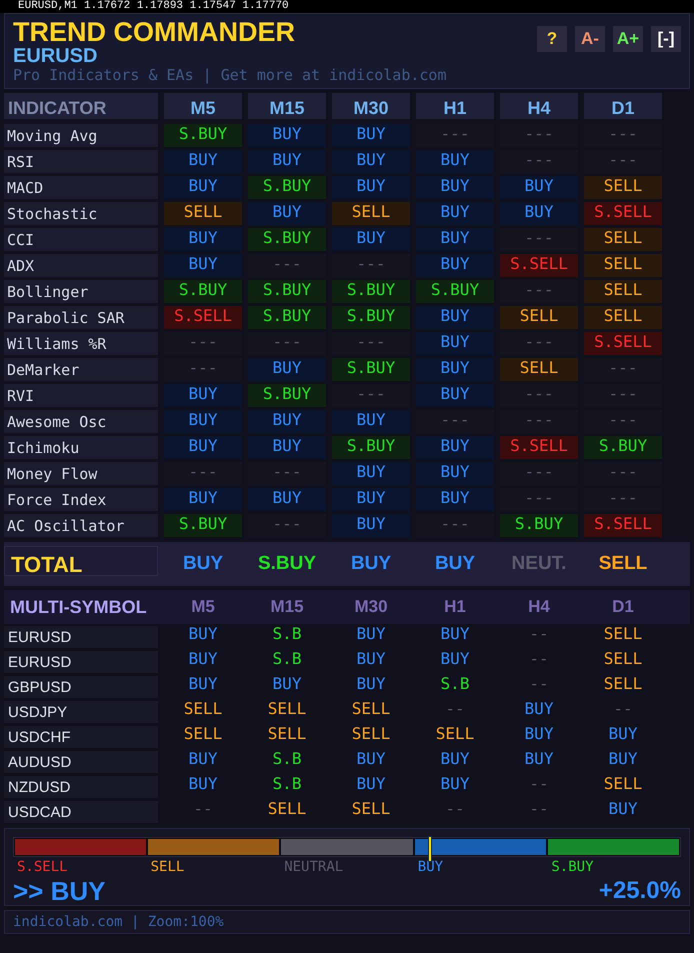  Describe the element at coordinates (81, 711) in the screenshot. I see `symbol-name: USDJPY` at that location.